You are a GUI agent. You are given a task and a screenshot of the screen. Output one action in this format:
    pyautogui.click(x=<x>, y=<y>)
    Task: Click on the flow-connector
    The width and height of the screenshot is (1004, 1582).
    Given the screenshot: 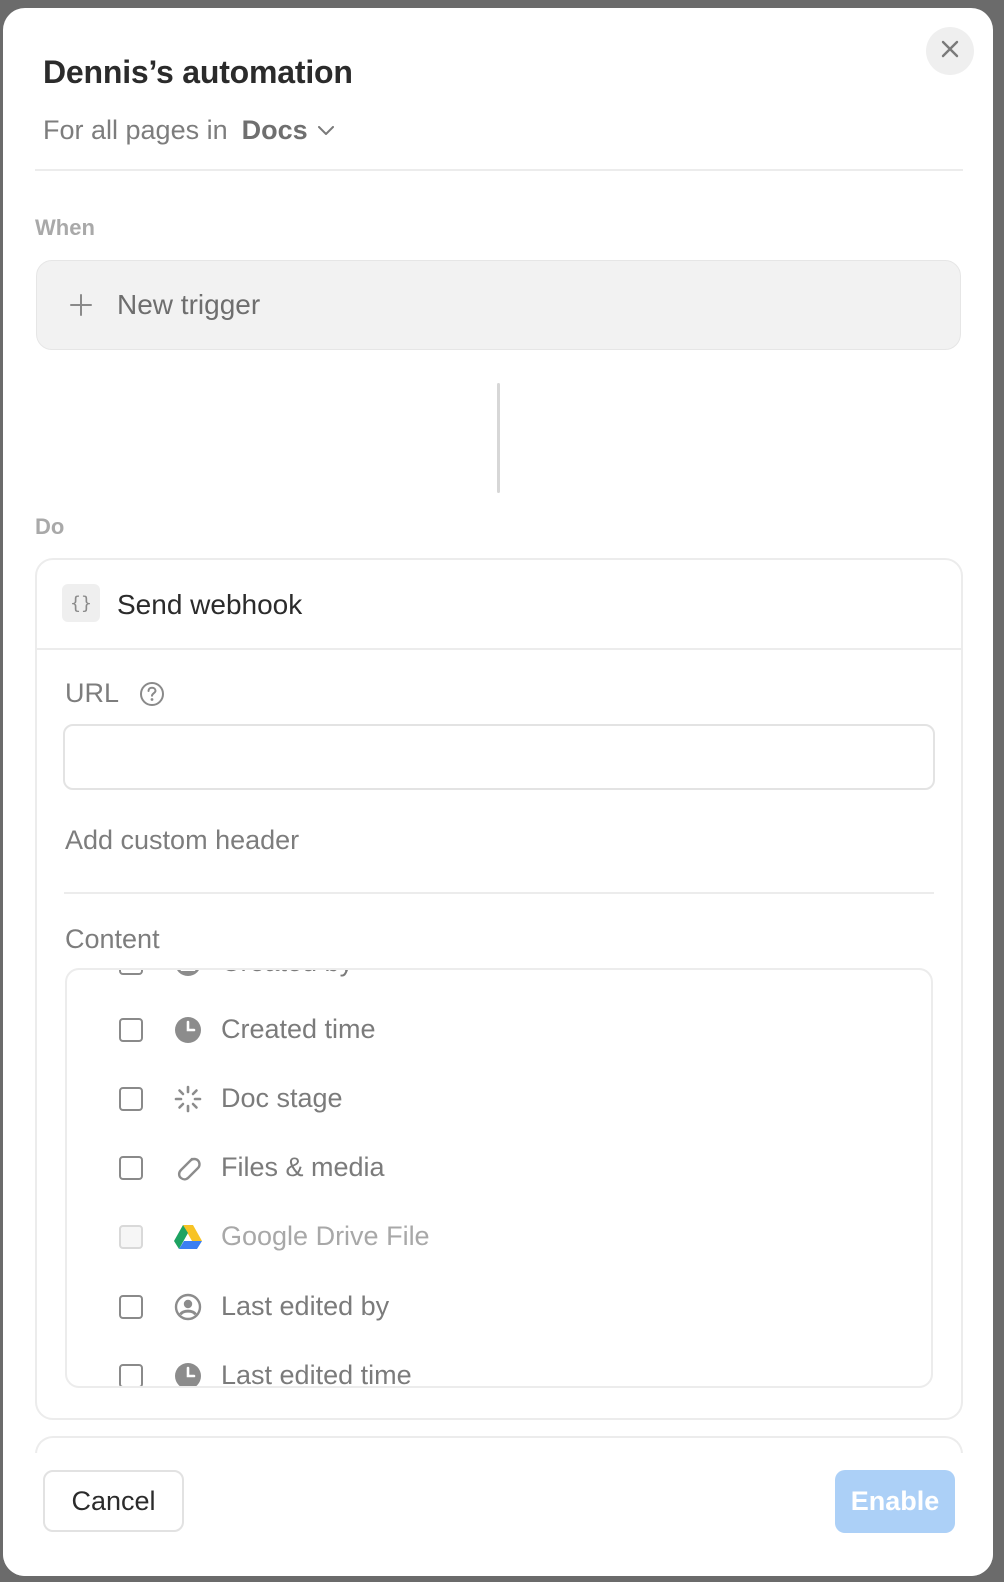 What is the action you would take?
    pyautogui.click(x=498, y=438)
    